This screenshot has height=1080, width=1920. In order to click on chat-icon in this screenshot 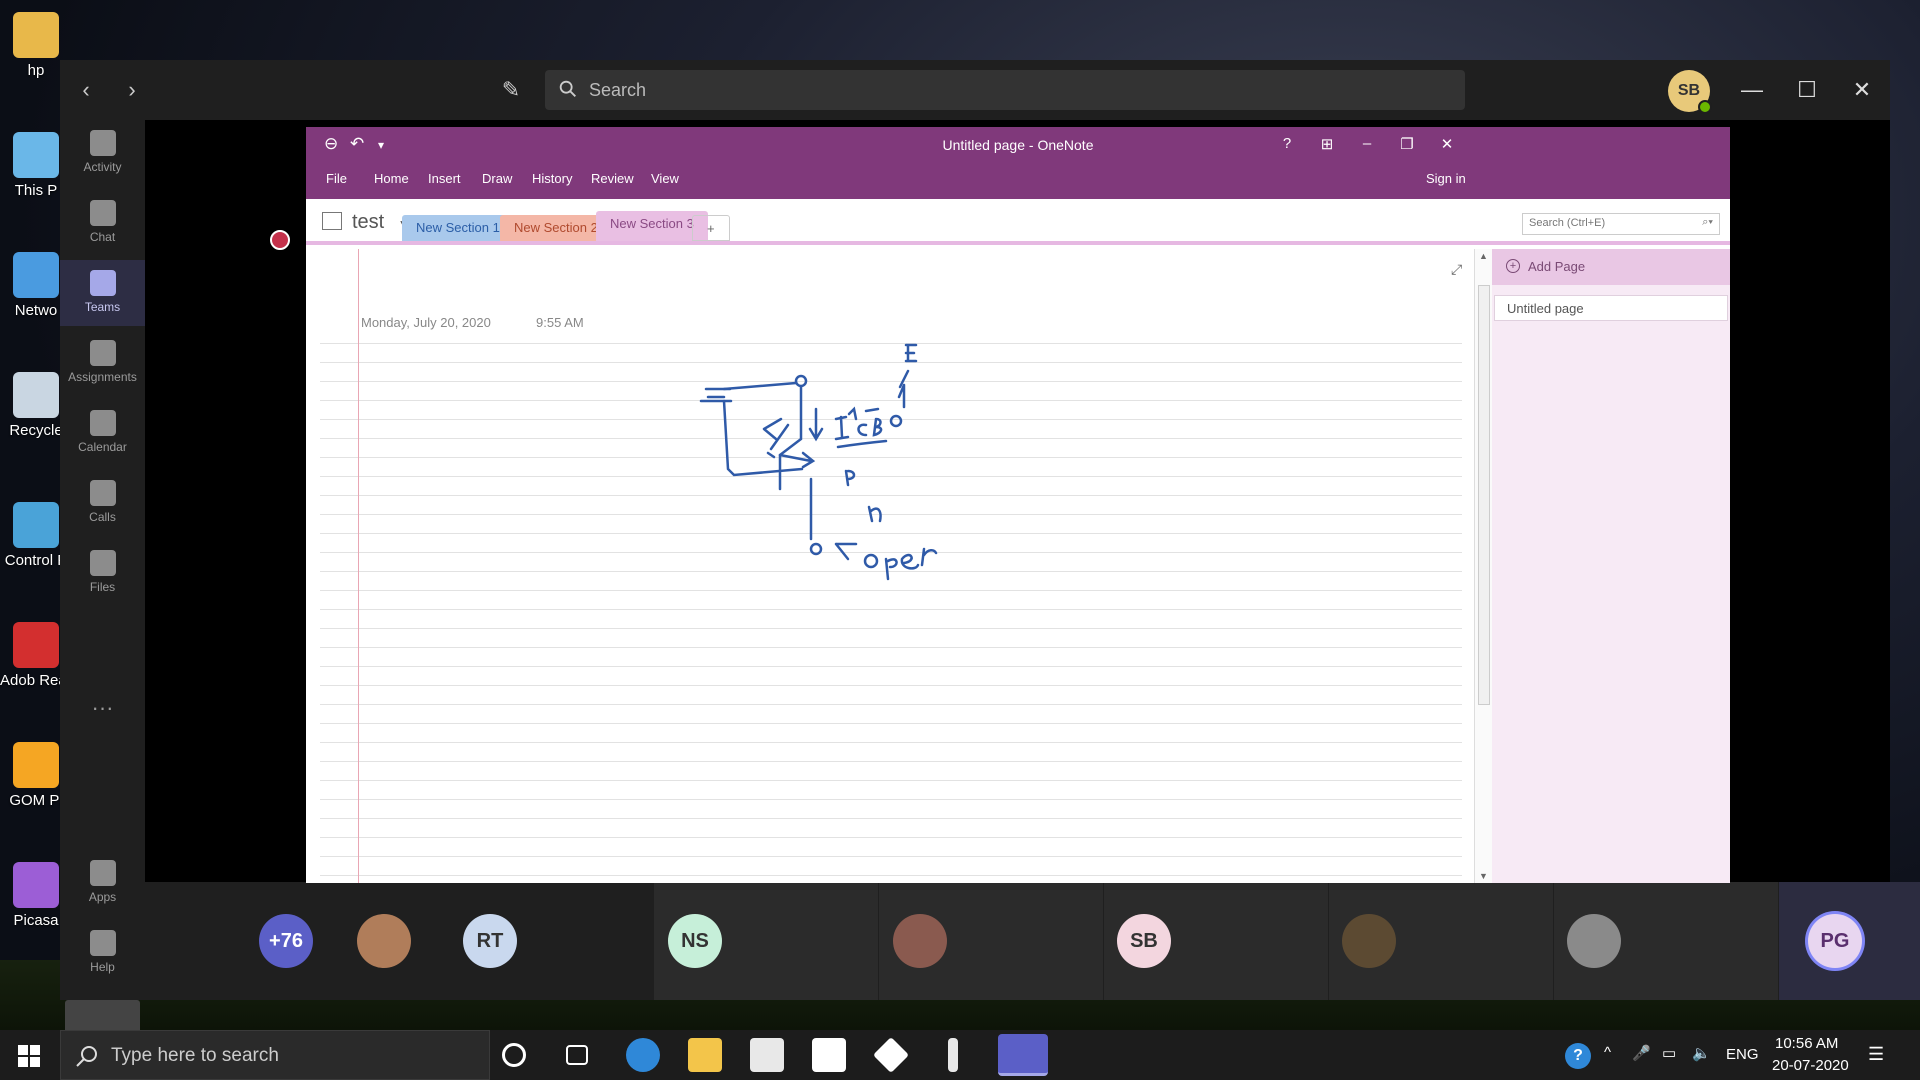, I will do `click(102, 213)`.